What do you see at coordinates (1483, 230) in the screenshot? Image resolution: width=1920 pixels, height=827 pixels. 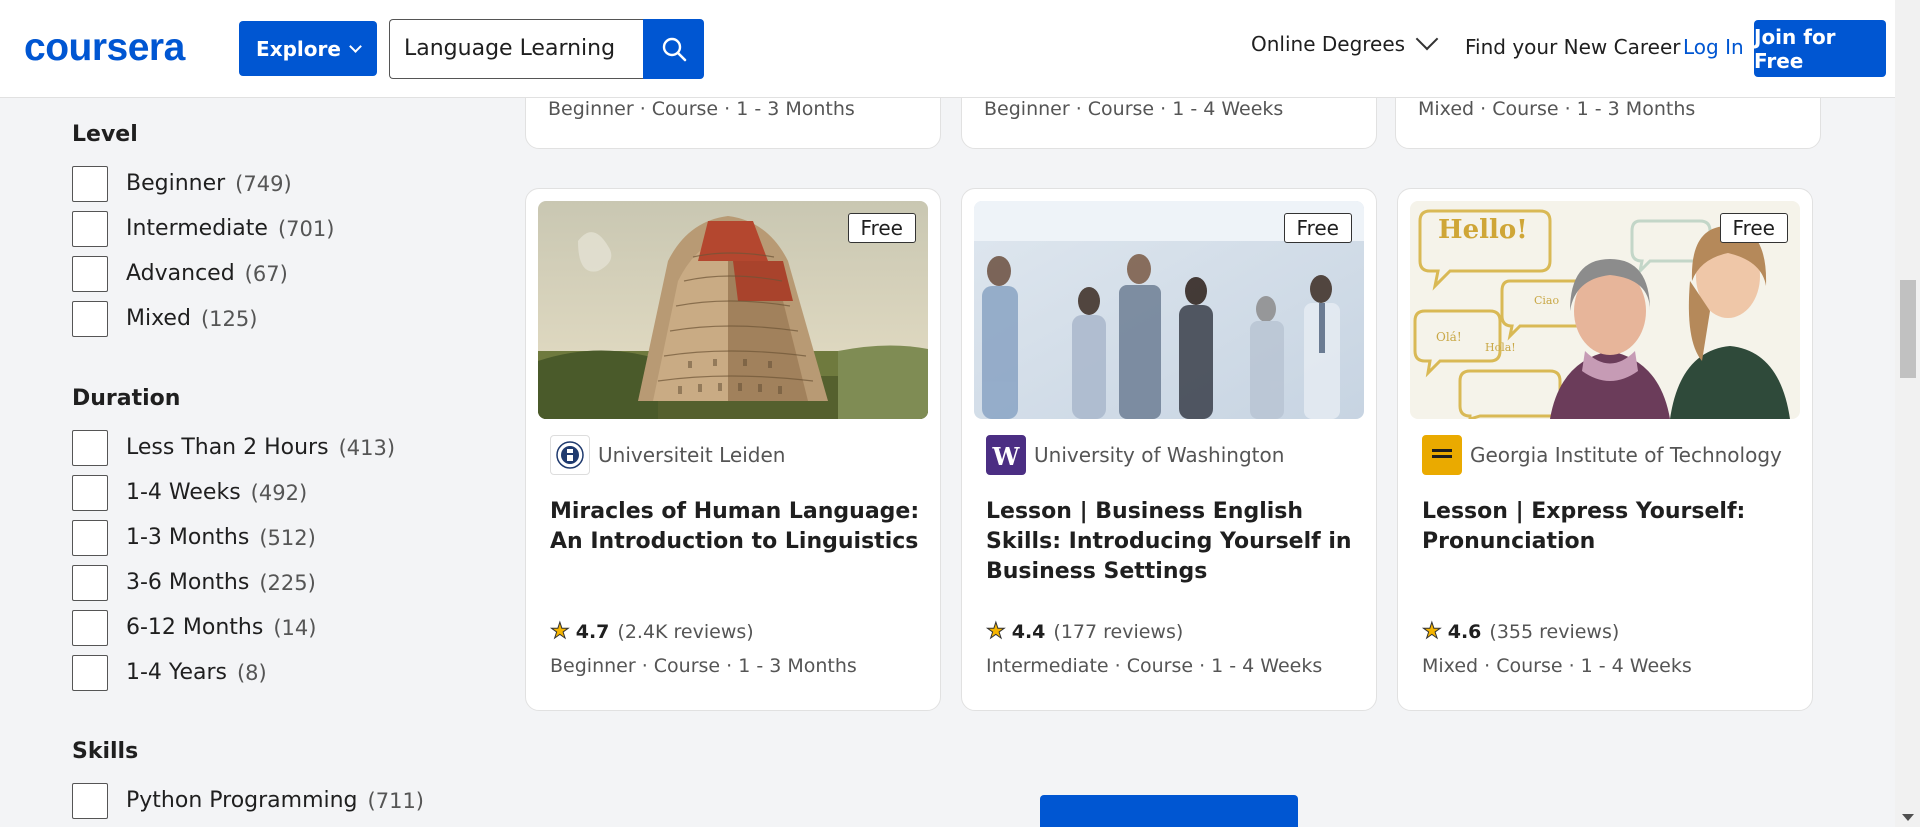 I see `hello-text: Hello!` at bounding box center [1483, 230].